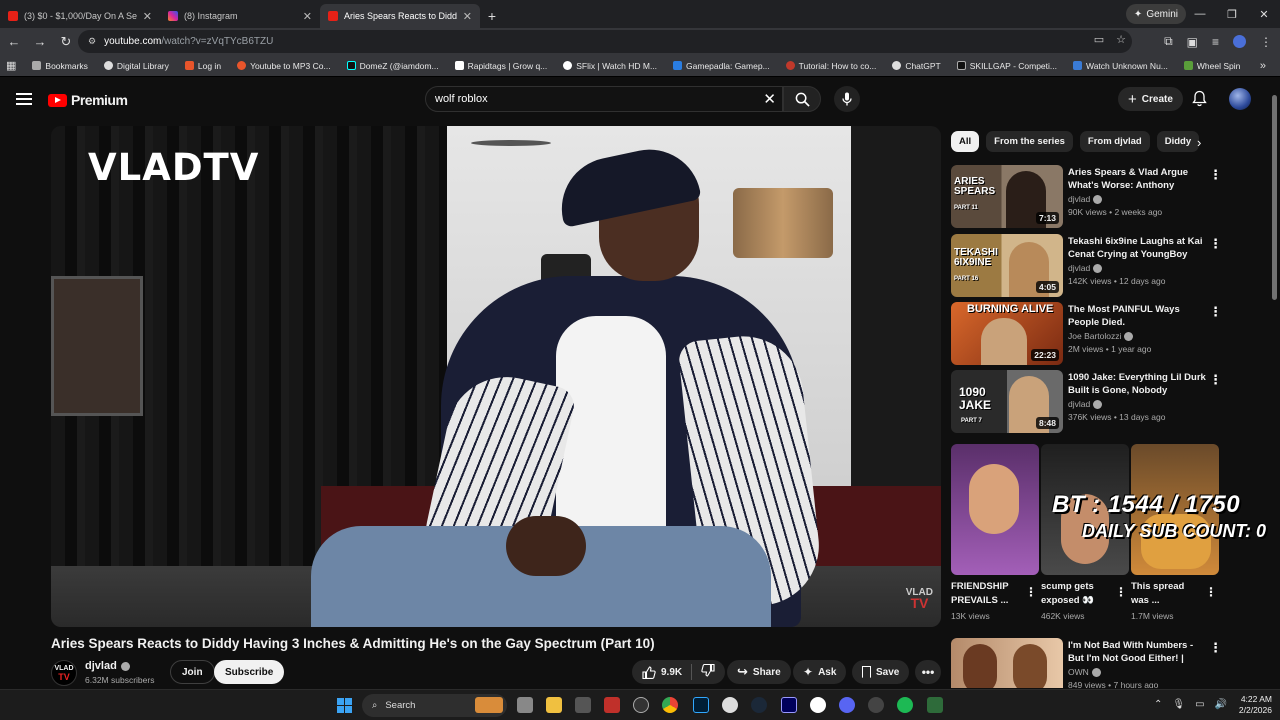 The width and height of the screenshot is (1280, 720). I want to click on bookmark-item: Gamepadla, so click(721, 66).